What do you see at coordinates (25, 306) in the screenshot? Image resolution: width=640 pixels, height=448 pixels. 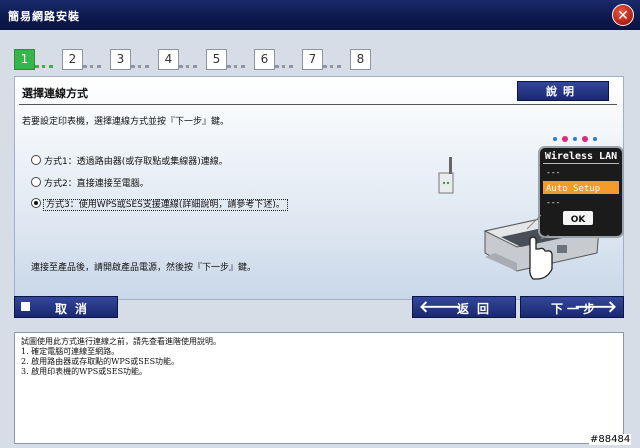 I see `stop-icon` at bounding box center [25, 306].